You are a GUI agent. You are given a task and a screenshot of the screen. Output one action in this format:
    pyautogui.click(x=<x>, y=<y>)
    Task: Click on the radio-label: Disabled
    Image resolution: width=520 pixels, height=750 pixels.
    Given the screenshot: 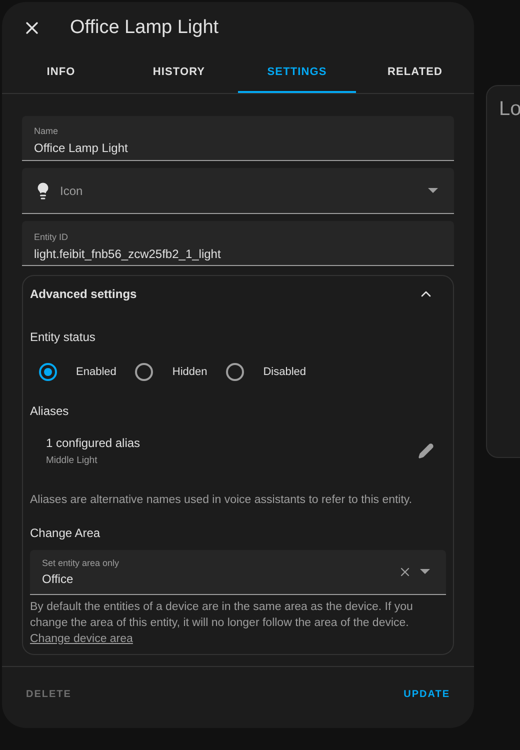 What is the action you would take?
    pyautogui.click(x=284, y=372)
    